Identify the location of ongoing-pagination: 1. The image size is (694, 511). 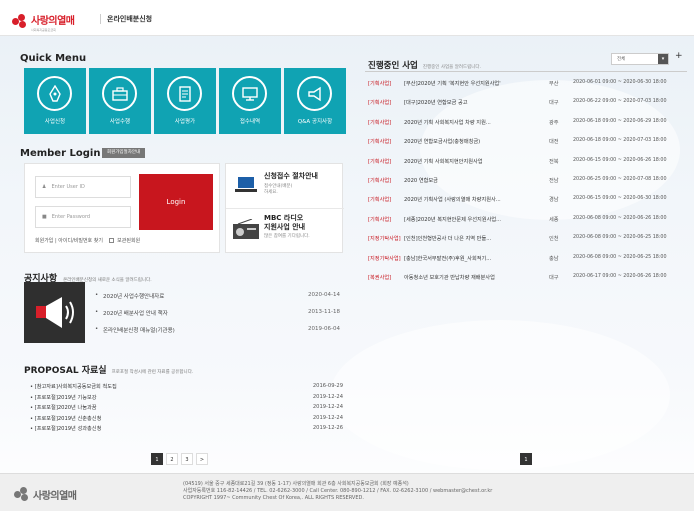
(526, 459).